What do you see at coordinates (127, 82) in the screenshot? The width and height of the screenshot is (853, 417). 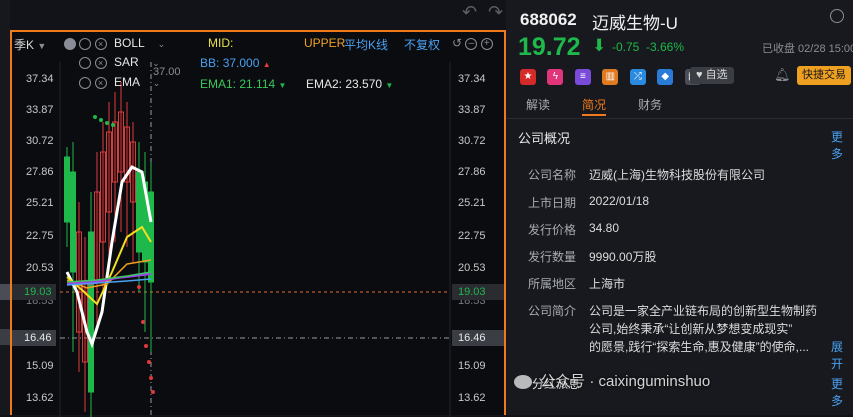 I see `ema-label: EMA` at bounding box center [127, 82].